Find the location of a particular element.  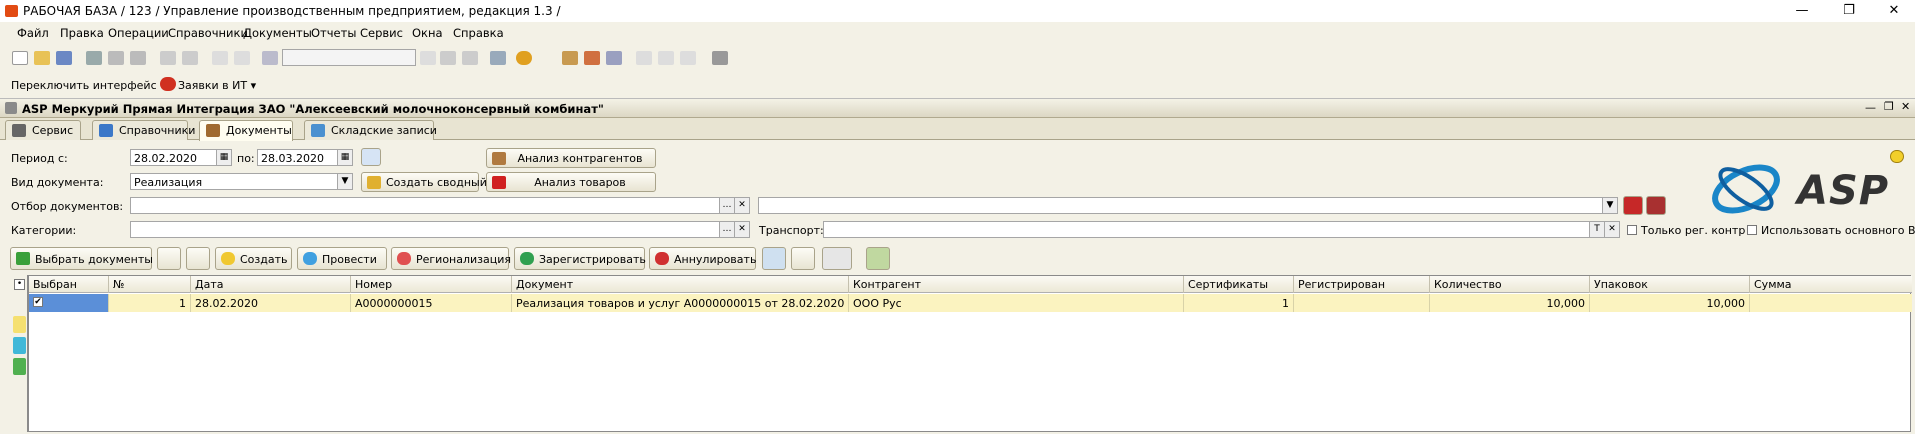

edit-icon is located at coordinates (169, 258).